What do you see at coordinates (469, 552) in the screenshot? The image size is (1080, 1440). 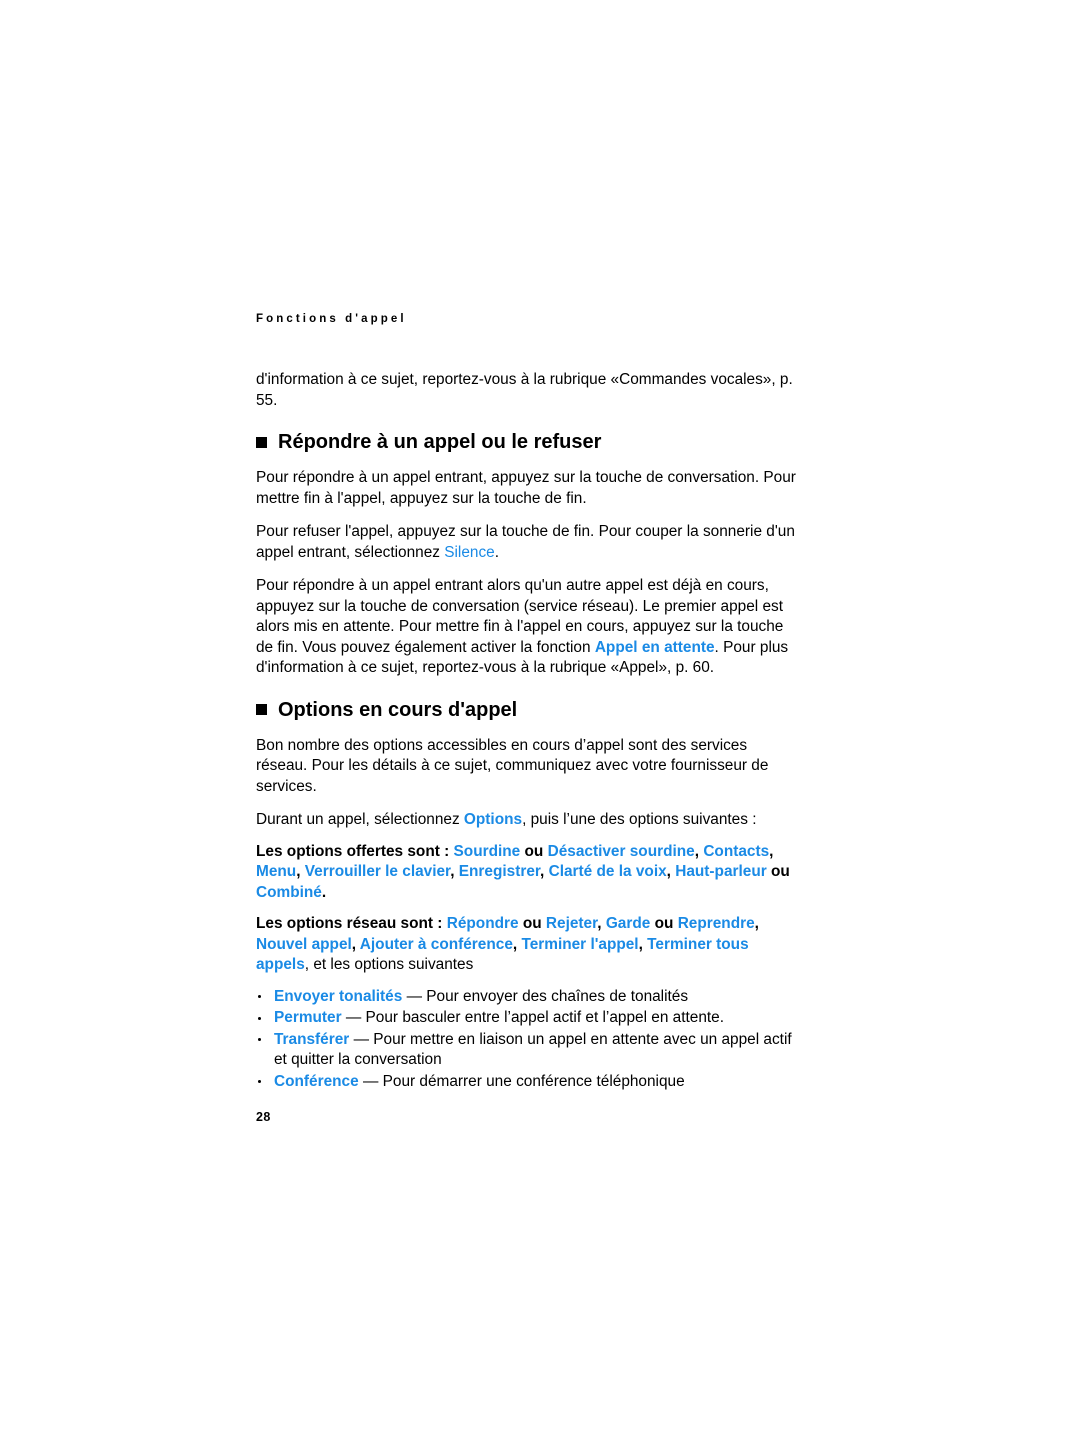 I see `keyword-silence: Silence` at bounding box center [469, 552].